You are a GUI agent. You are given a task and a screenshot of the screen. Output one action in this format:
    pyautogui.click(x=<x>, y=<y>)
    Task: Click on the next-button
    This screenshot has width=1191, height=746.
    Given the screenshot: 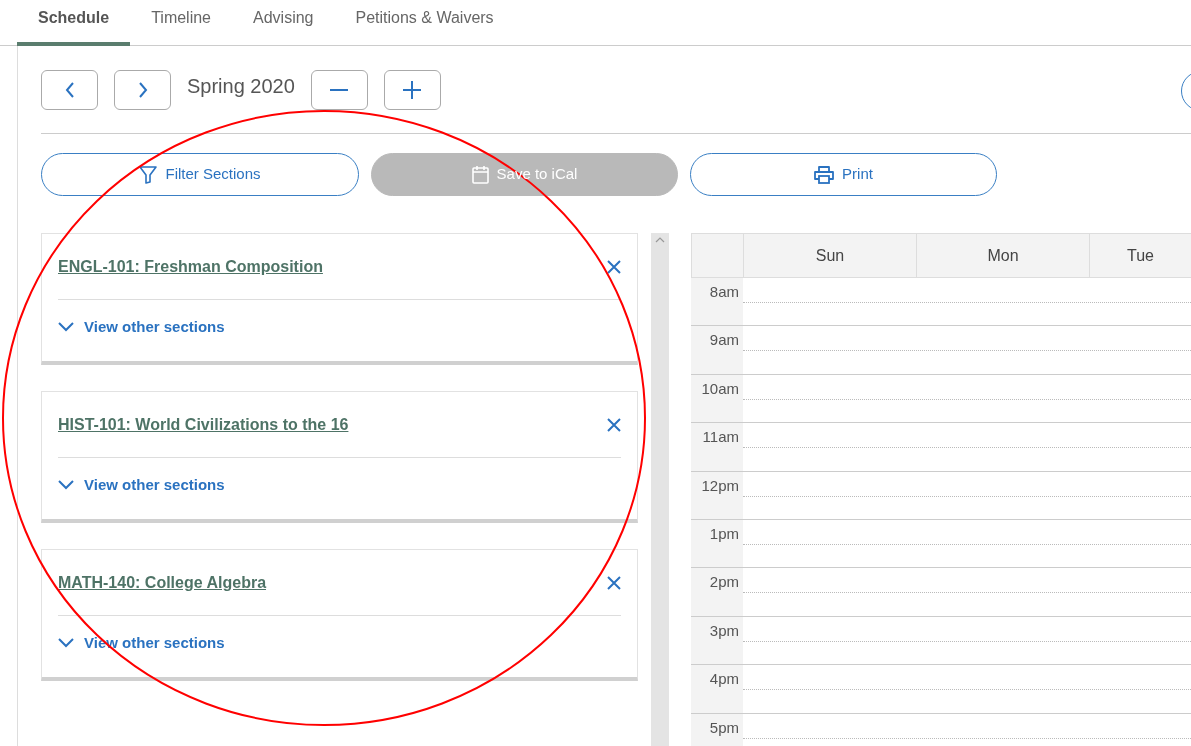 What is the action you would take?
    pyautogui.click(x=142, y=89)
    